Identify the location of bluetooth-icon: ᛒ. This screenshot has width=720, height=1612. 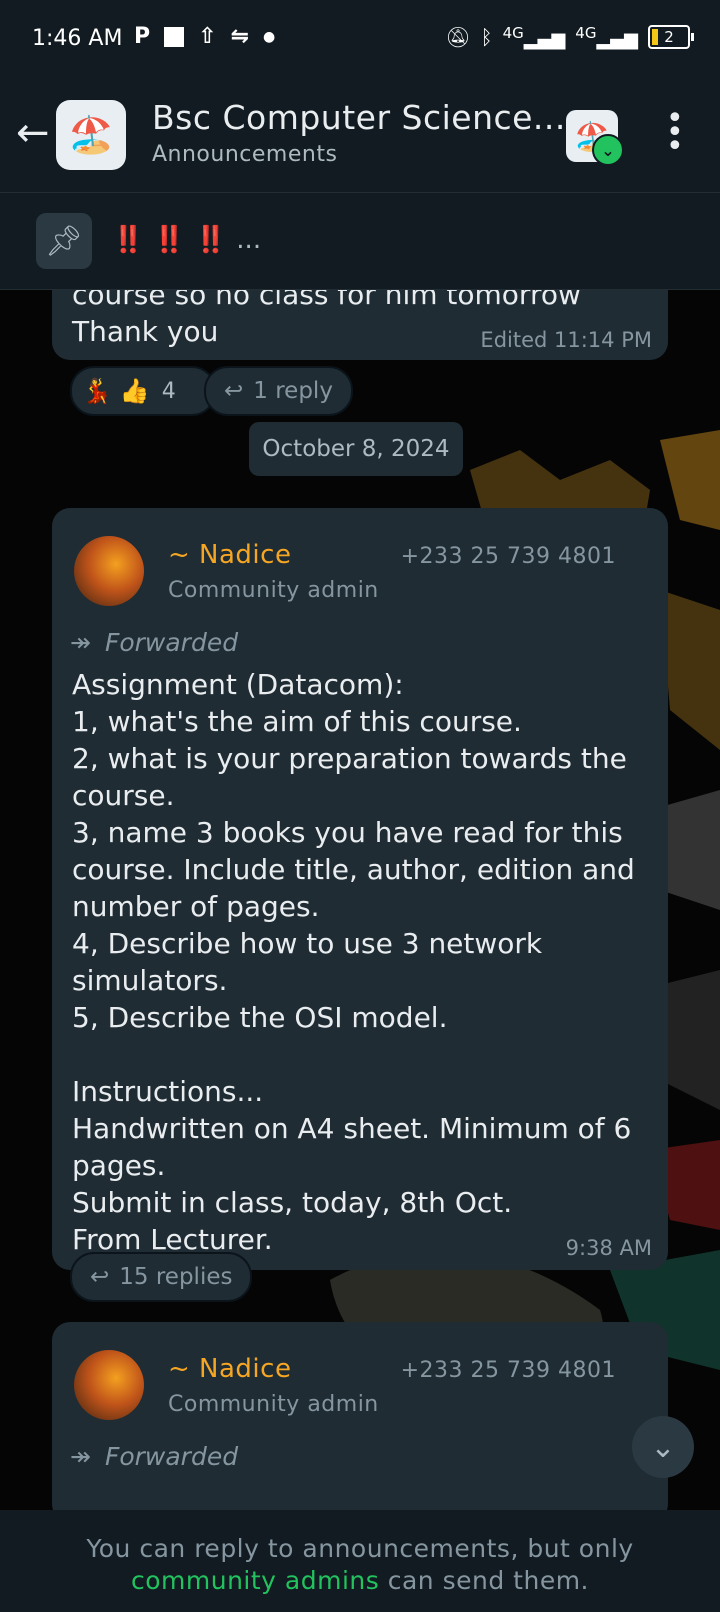
(486, 37).